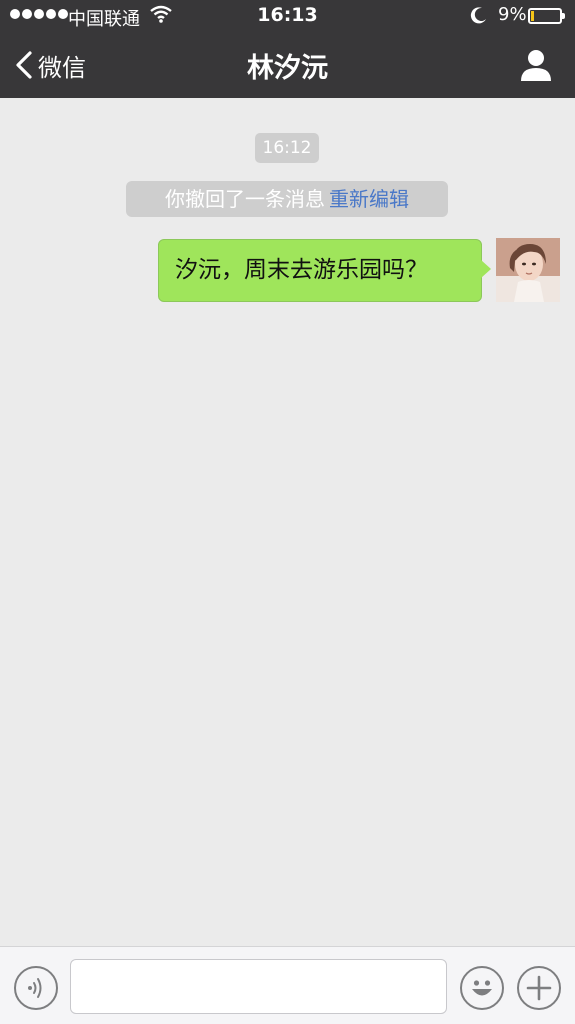 The height and width of the screenshot is (1024, 575). Describe the element at coordinates (369, 199) in the screenshot. I see `re-edit-link: 重新编辑` at that location.